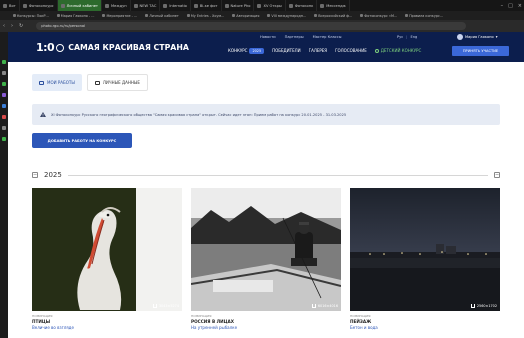 This screenshot has height=338, width=524. I want to click on pelican-photo, so click(107, 249).